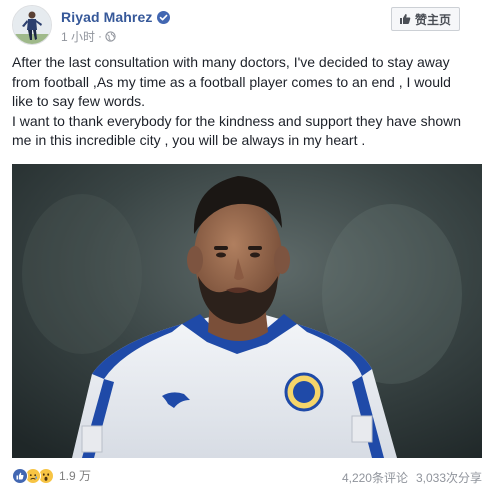 This screenshot has height=494, width=484. I want to click on like-page-label: 赞主页, so click(432, 19).